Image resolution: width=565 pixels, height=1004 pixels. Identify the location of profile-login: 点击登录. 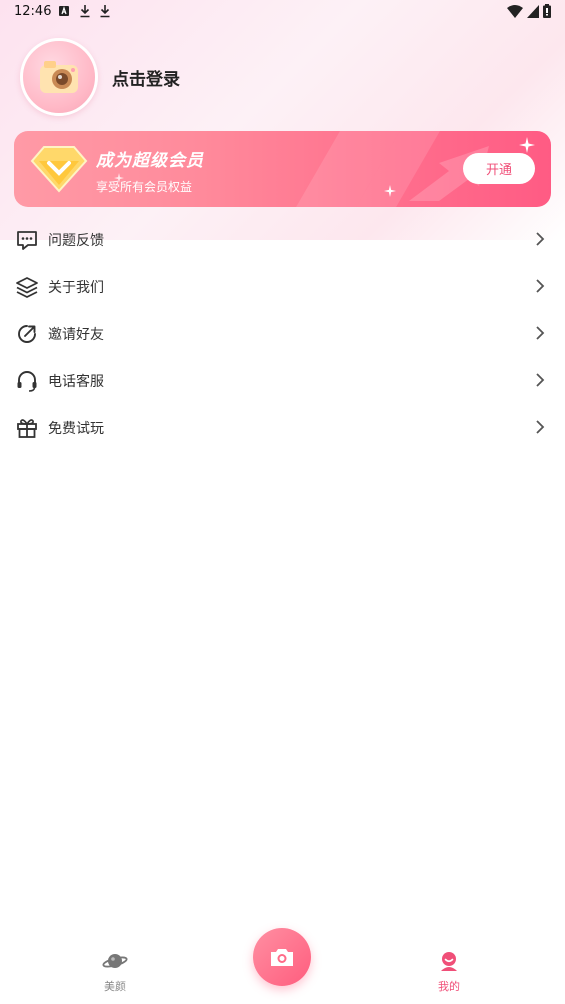
(100, 77).